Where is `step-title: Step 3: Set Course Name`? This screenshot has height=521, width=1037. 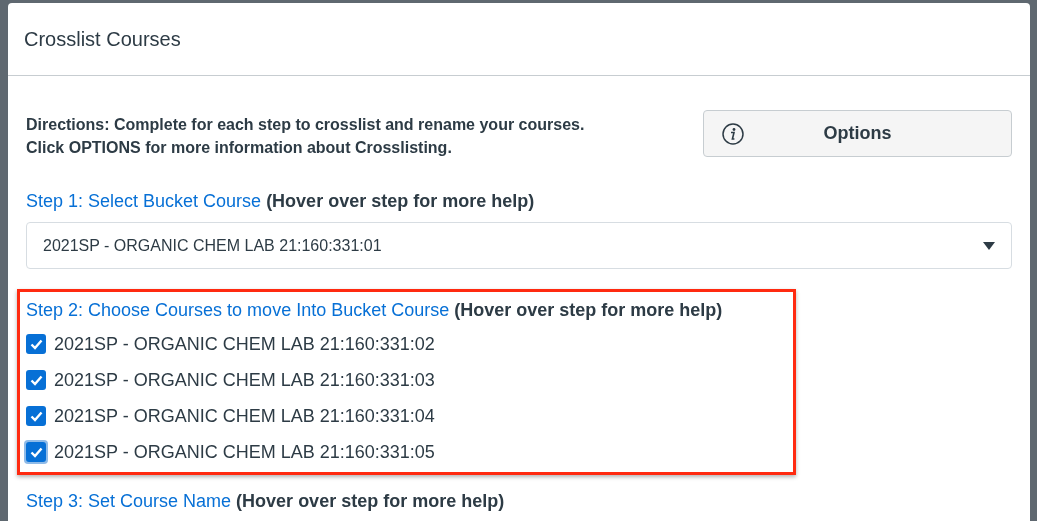
step-title: Step 3: Set Course Name is located at coordinates (129, 501).